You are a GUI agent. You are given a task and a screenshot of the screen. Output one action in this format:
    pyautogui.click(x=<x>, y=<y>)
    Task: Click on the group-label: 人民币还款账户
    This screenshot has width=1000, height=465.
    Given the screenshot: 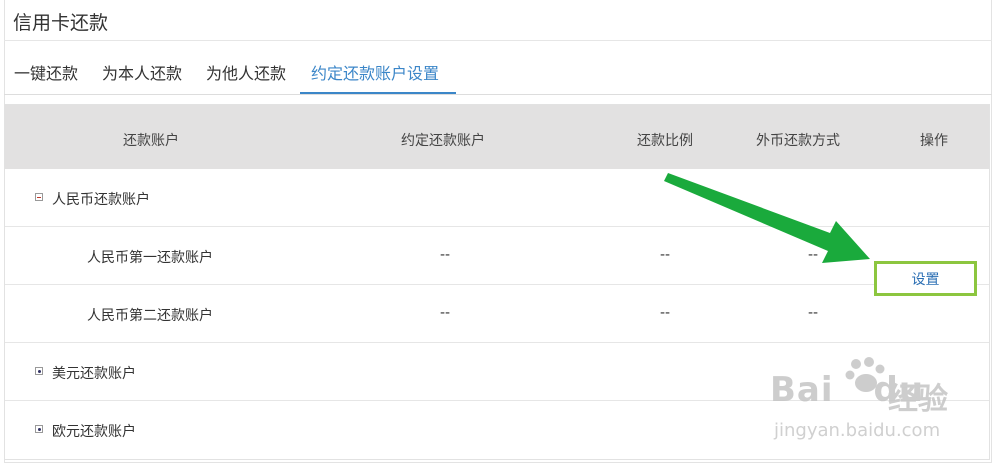 What is the action you would take?
    pyautogui.click(x=101, y=200)
    